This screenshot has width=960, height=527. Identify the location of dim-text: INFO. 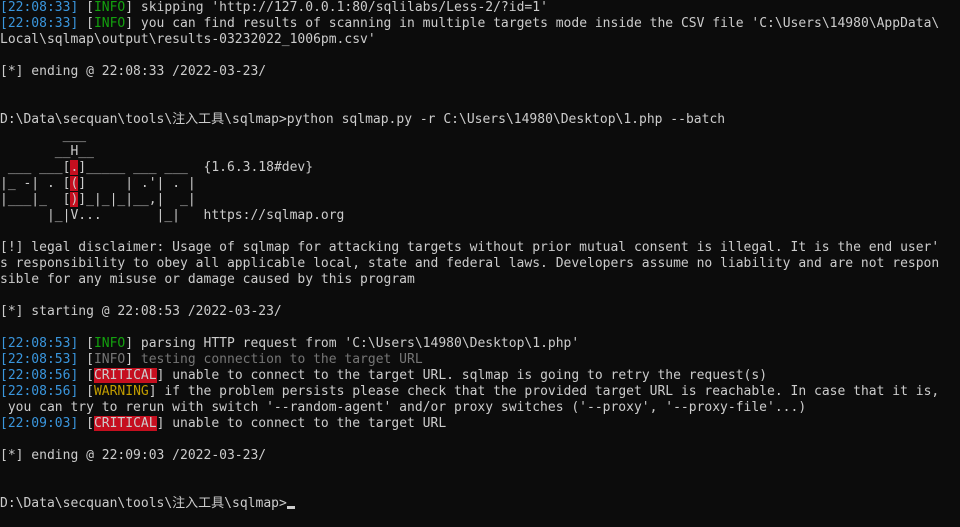
(109, 359).